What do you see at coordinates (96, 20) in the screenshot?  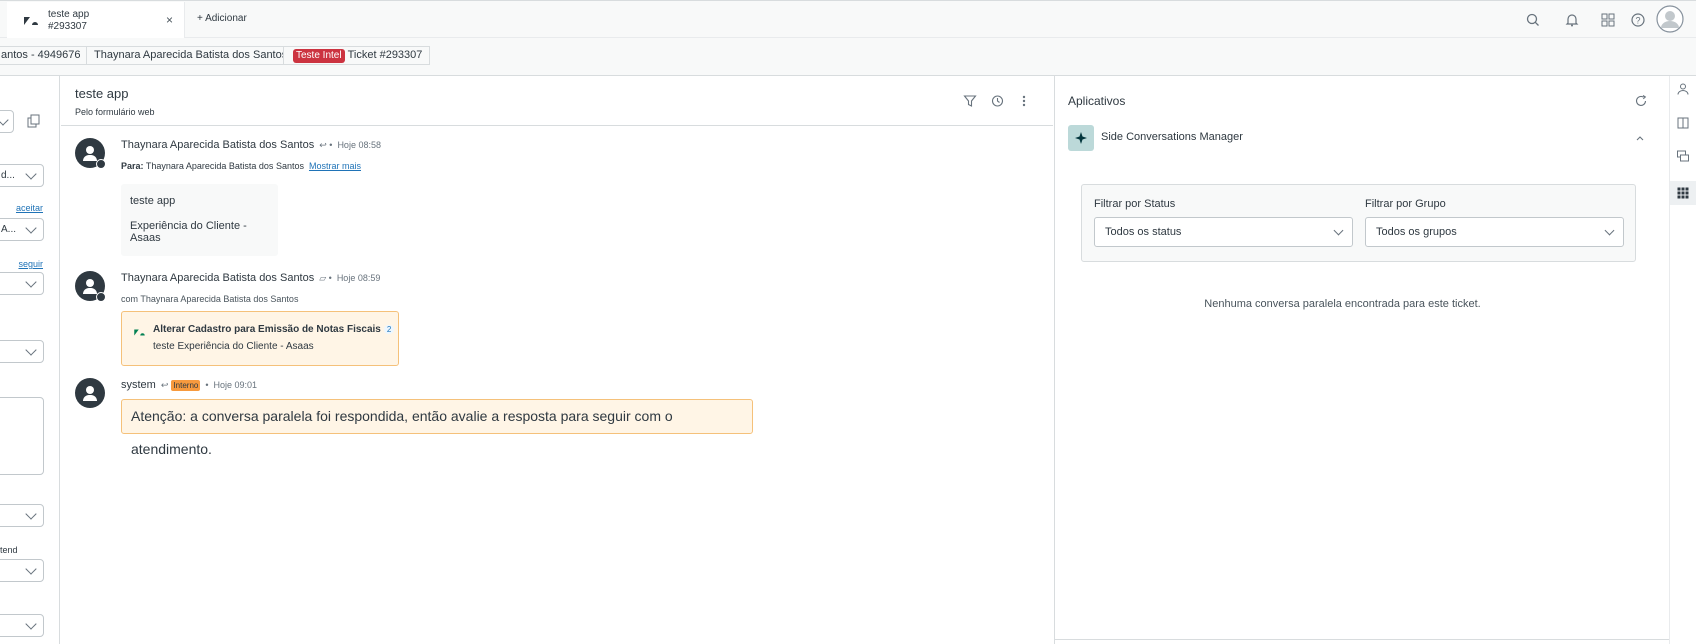 I see `ticket-tab: teste app #293307 ×` at bounding box center [96, 20].